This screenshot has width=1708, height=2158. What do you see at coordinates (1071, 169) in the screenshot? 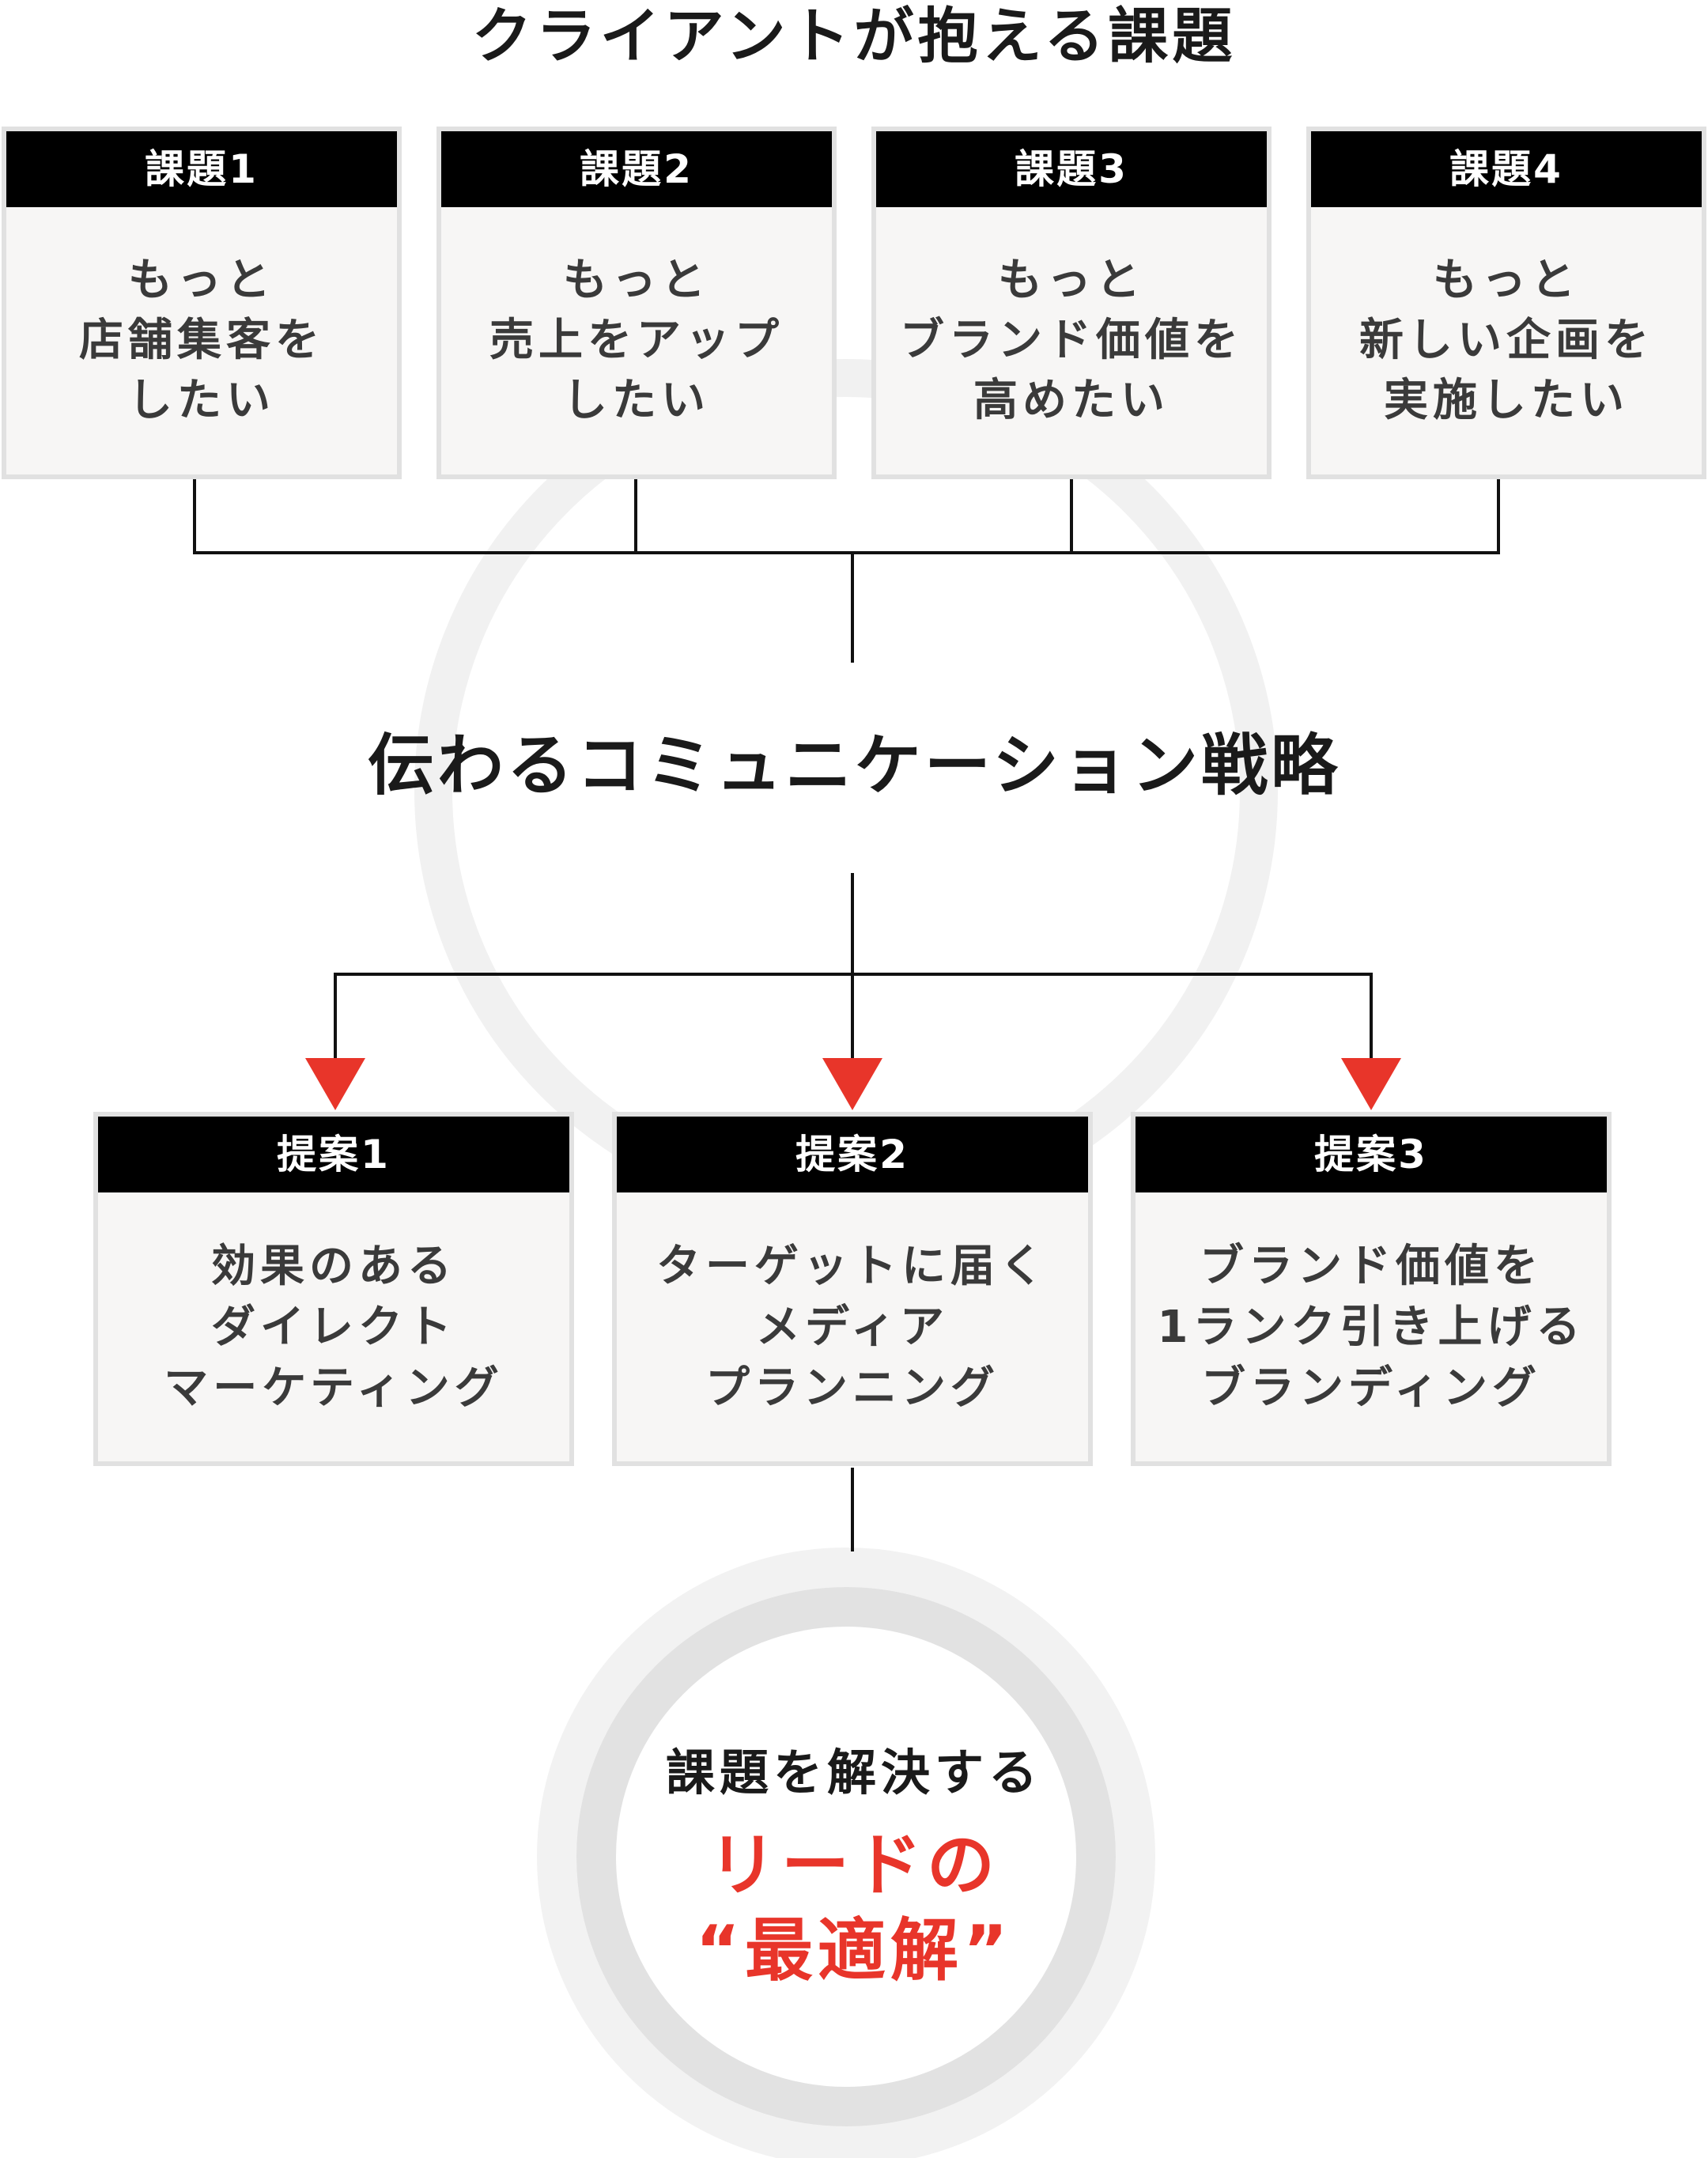
I see `issue-card-header: 課題3` at bounding box center [1071, 169].